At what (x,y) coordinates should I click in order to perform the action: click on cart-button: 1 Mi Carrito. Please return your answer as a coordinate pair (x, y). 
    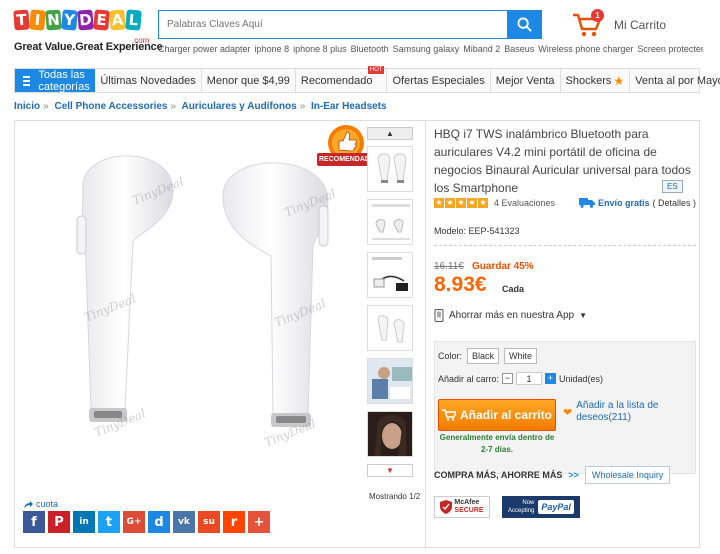
    Looking at the image, I should click on (619, 23).